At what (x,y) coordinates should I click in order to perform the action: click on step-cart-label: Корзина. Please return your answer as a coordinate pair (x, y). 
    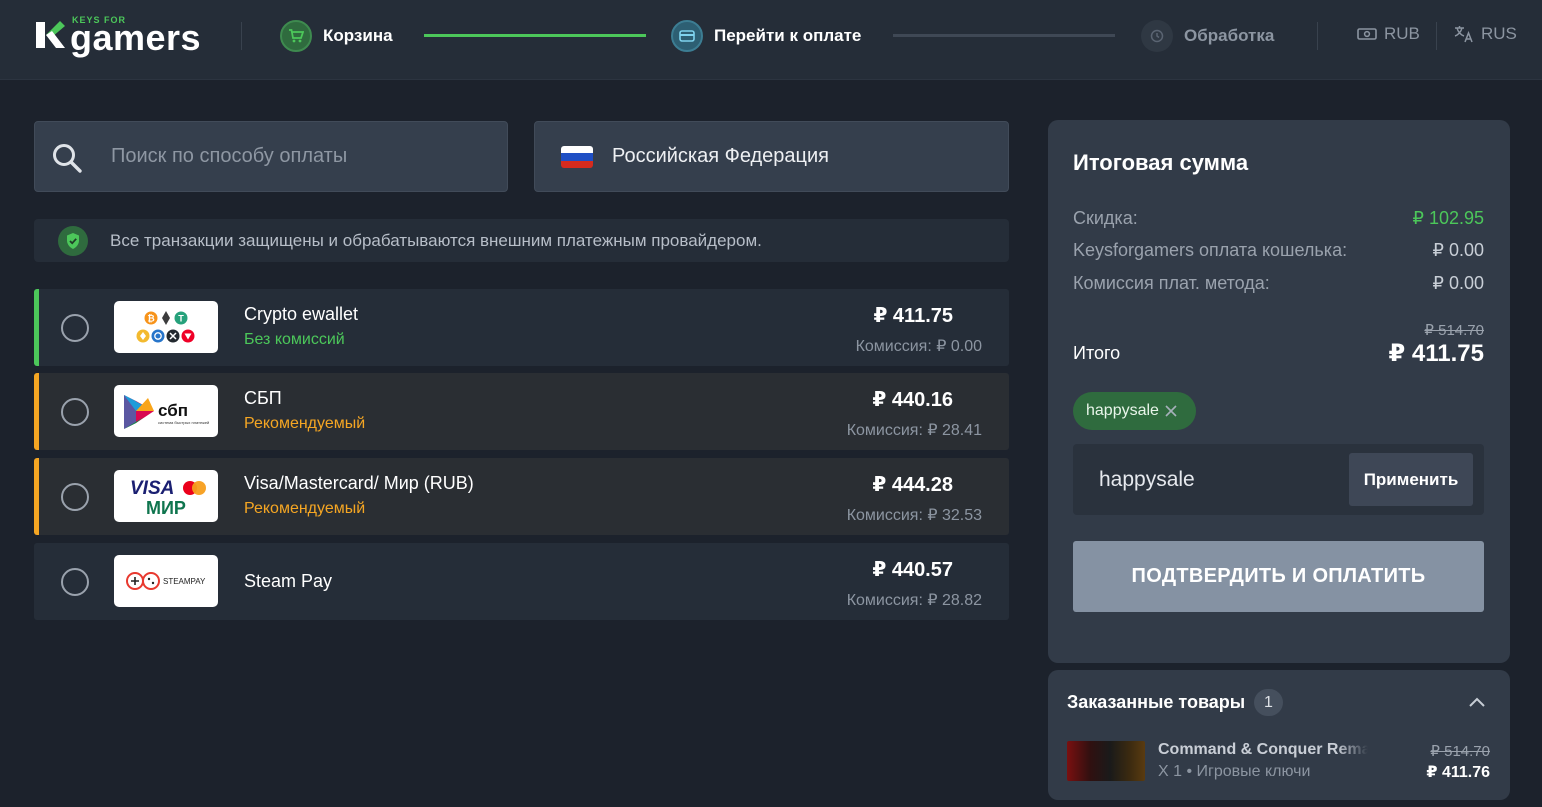
    Looking at the image, I should click on (358, 35).